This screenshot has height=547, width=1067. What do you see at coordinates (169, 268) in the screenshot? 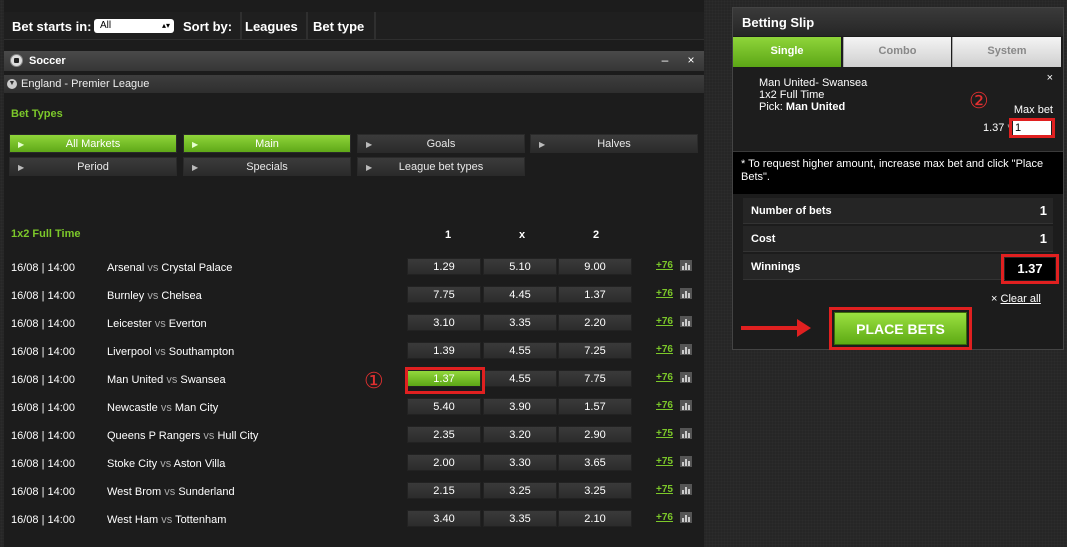
I see `match-teams: Arsenal vs Crystal Palace` at bounding box center [169, 268].